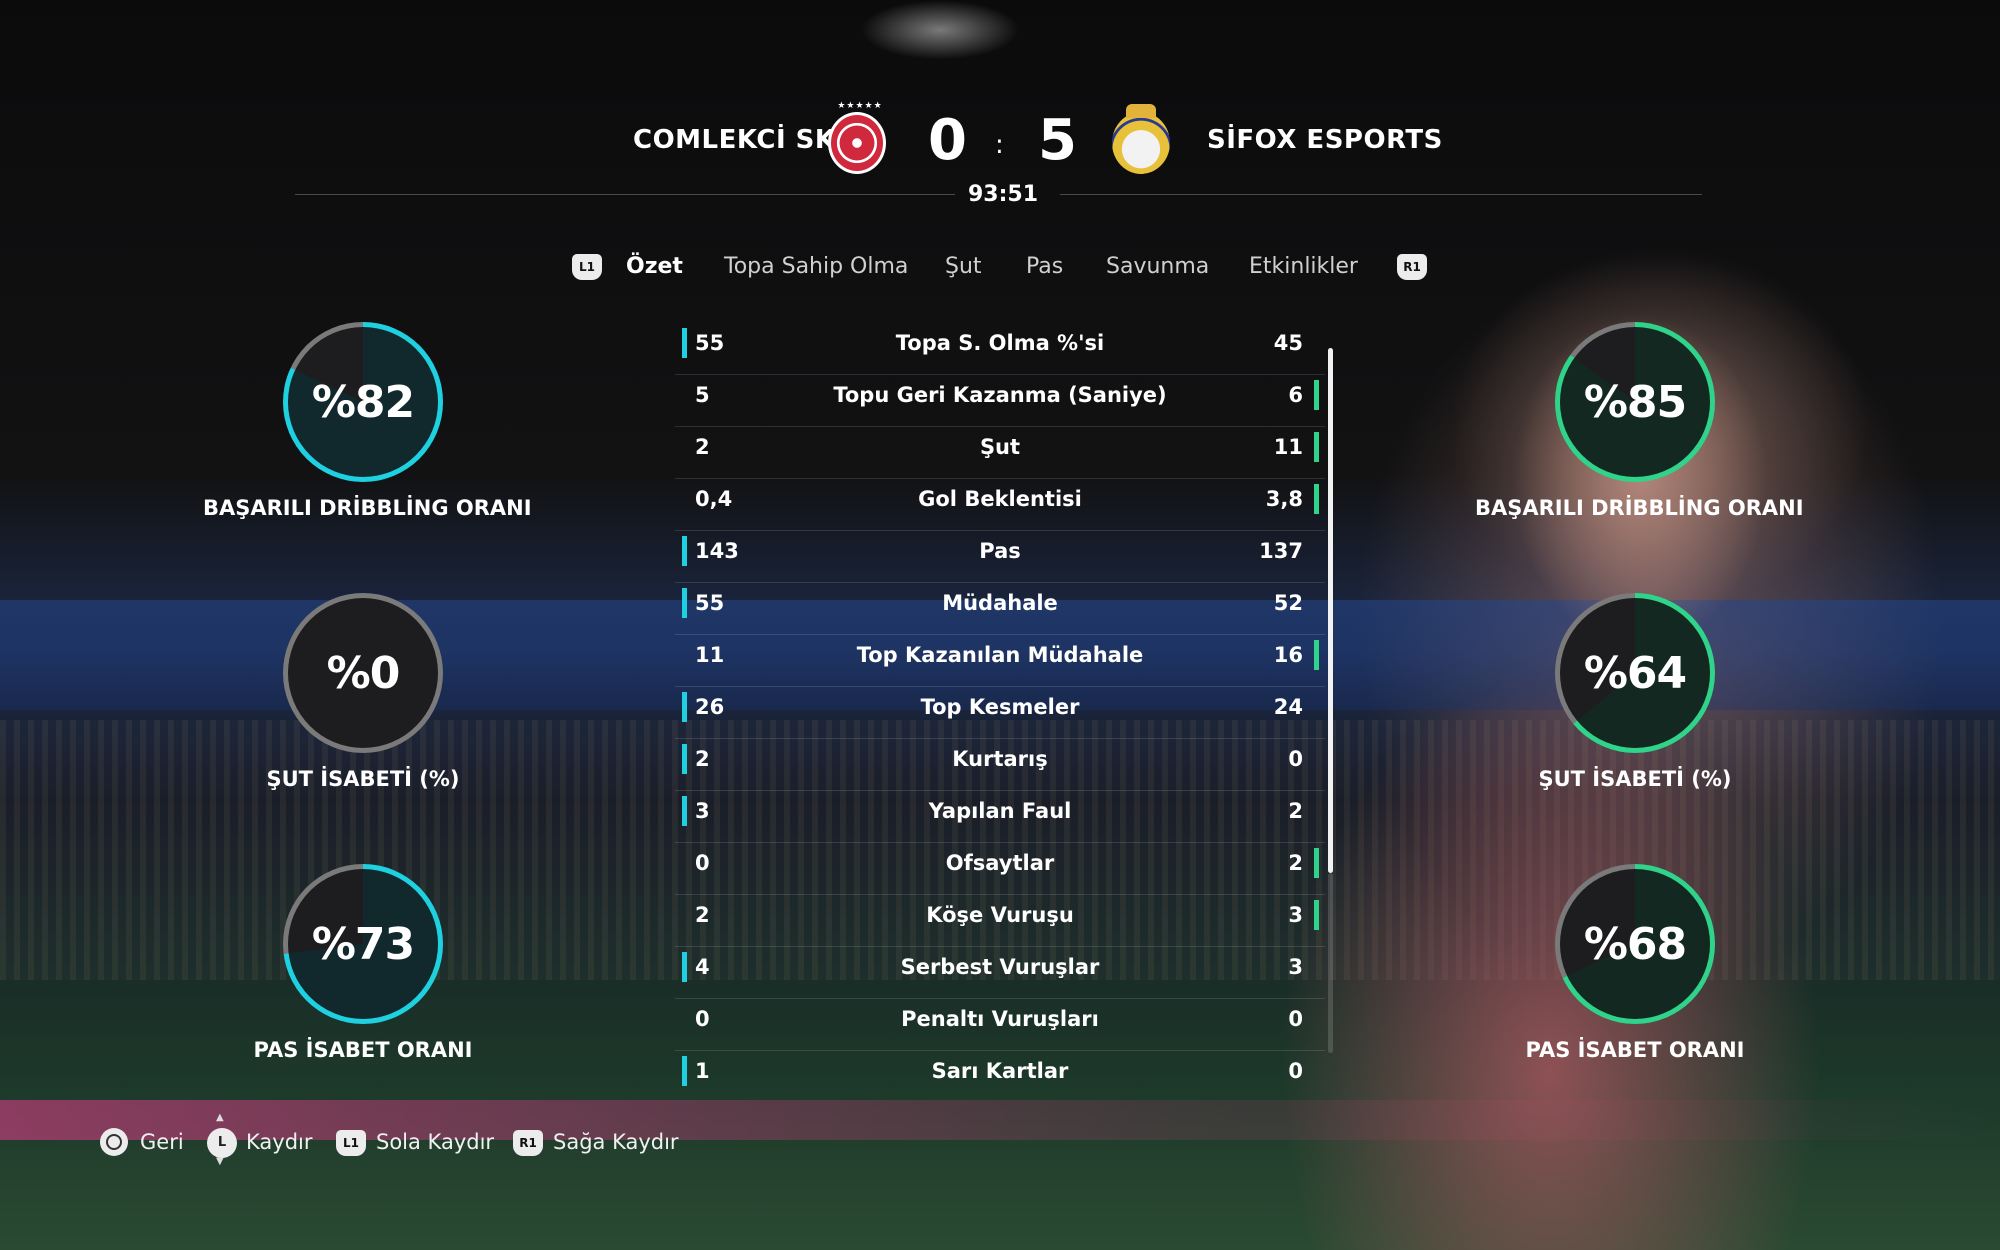  I want to click on ring-value: %64, so click(1635, 673).